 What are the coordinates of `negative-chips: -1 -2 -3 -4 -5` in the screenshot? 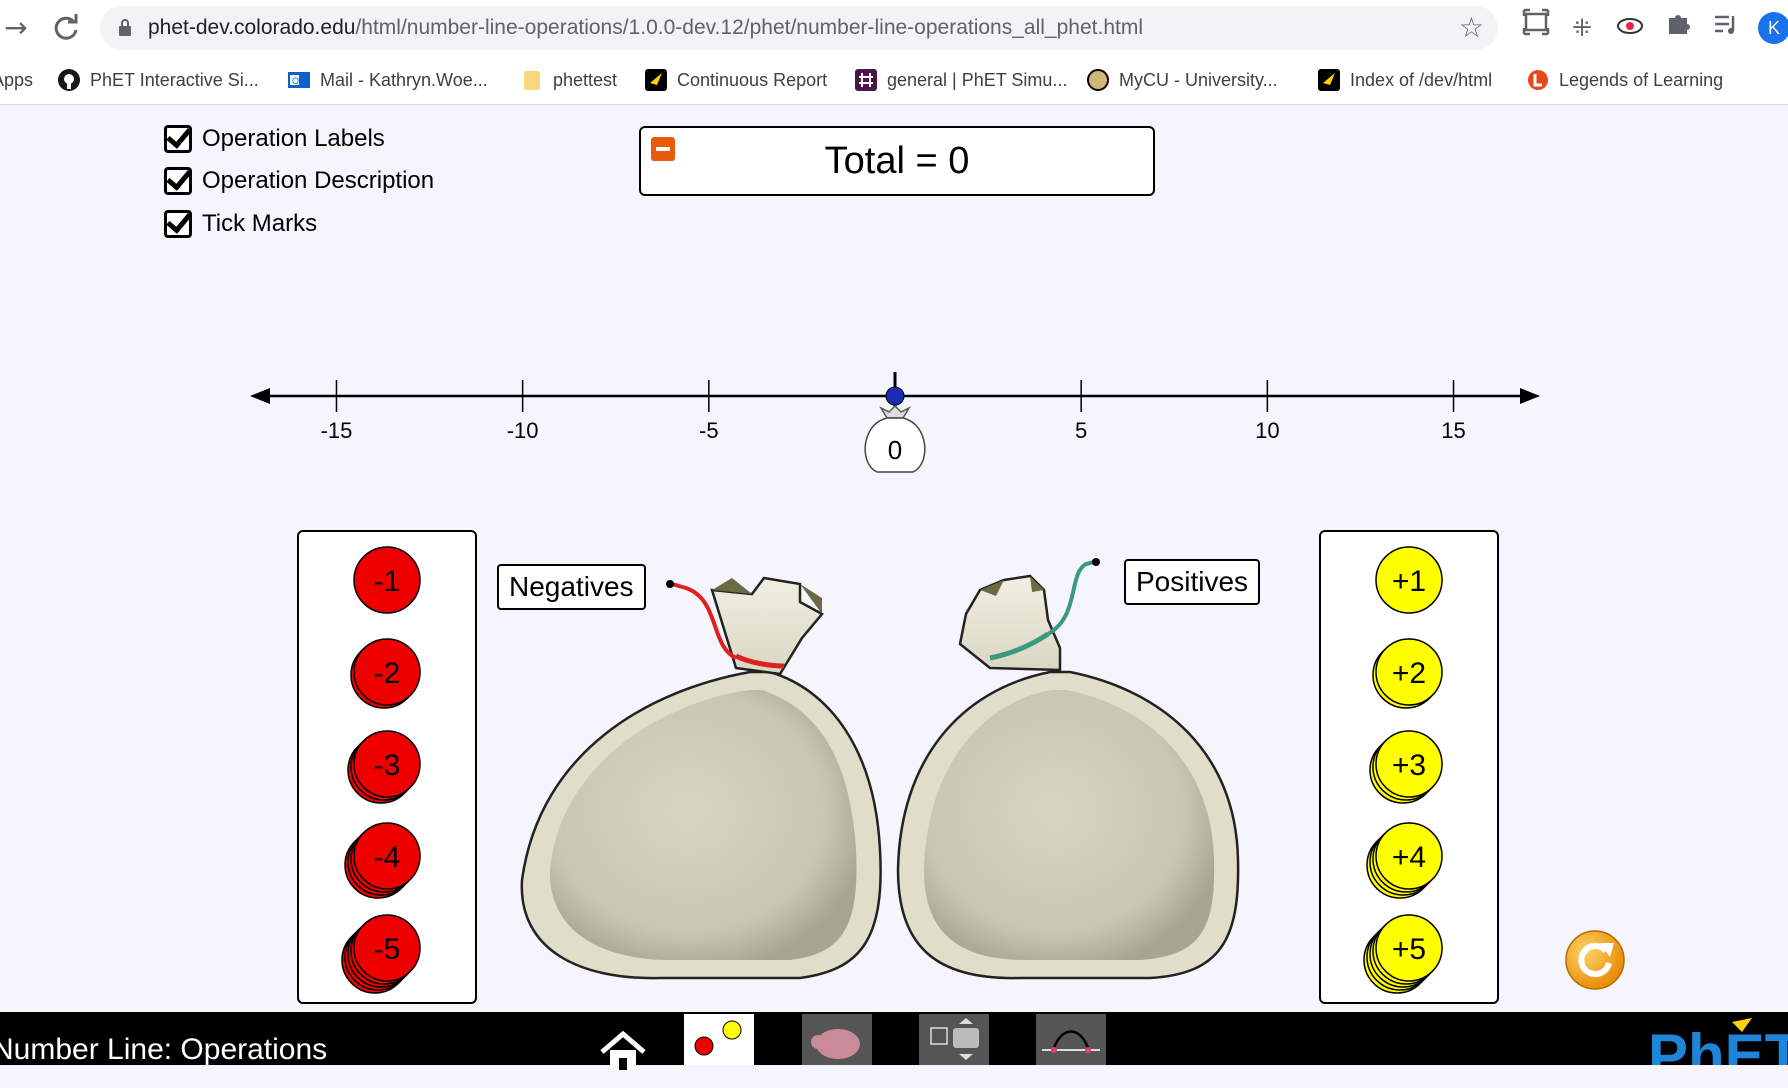 It's located at (381, 770).